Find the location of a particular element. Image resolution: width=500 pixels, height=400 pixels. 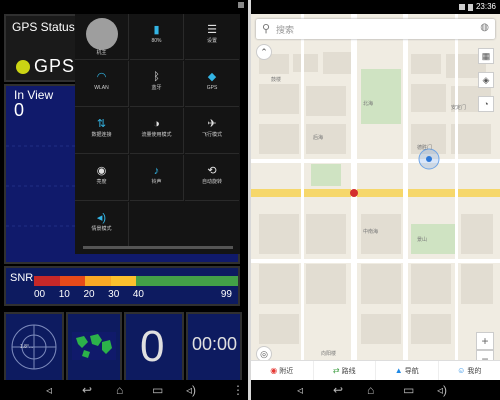

world-map-icon is located at coordinates (94, 346).